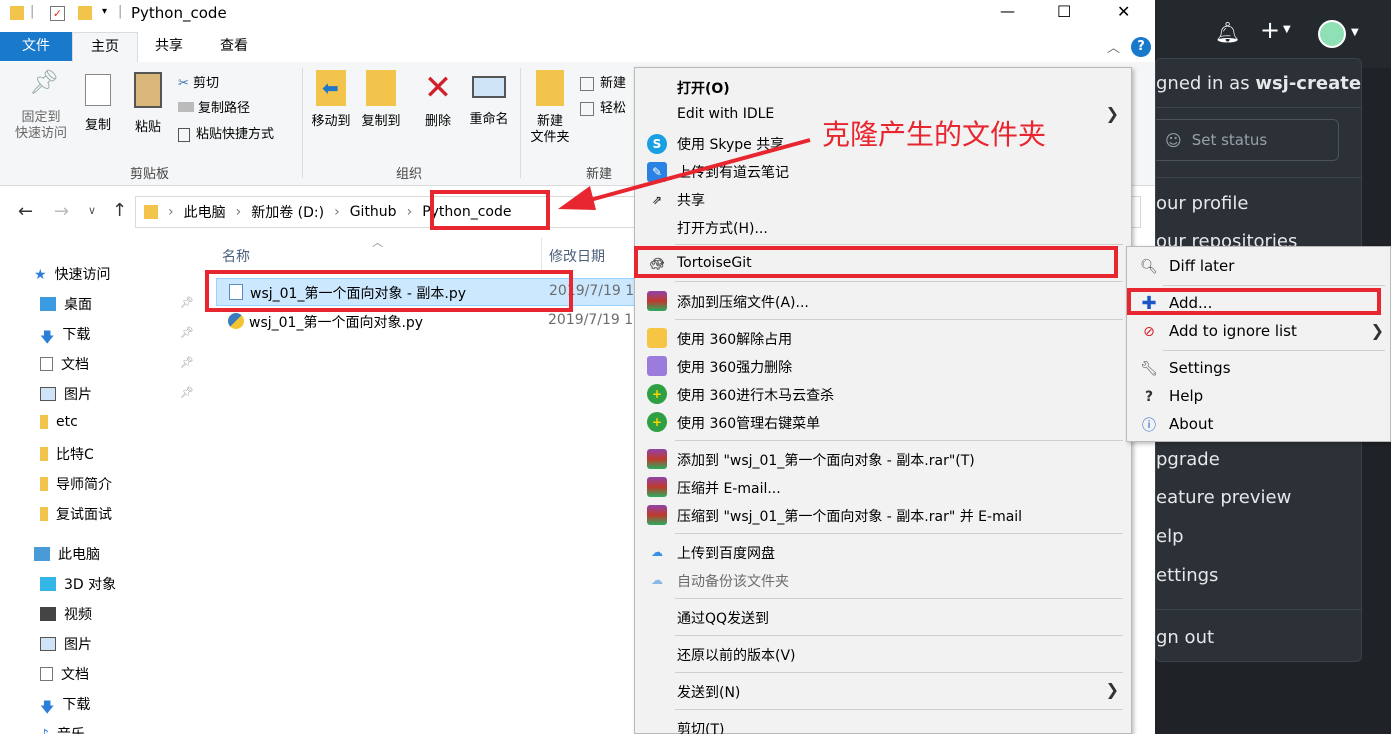  I want to click on recent-locations-icon: ∨, so click(92, 210).